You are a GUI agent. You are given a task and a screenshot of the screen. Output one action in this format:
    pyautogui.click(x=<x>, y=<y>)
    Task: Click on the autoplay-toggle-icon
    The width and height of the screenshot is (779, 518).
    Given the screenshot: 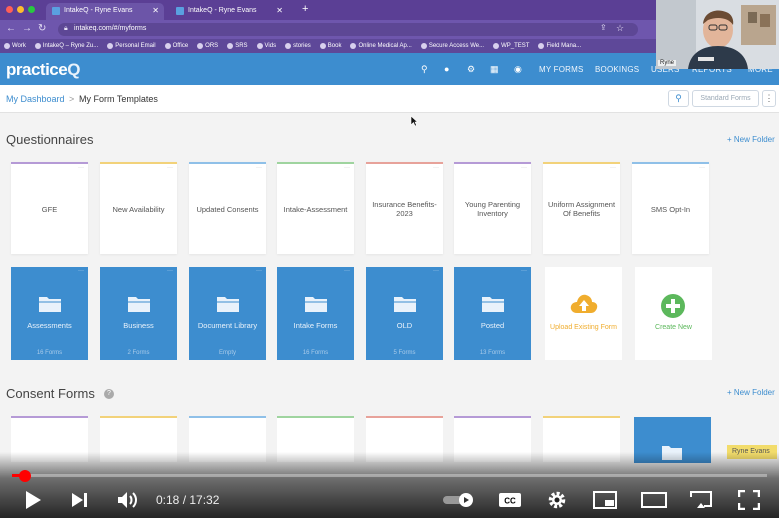 What is the action you would take?
    pyautogui.click(x=459, y=500)
    